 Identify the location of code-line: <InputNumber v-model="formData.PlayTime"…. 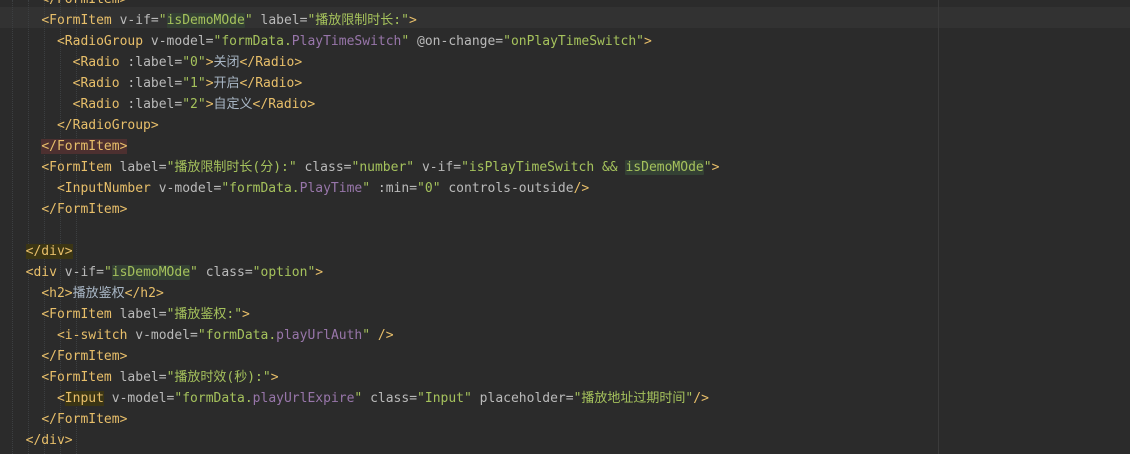
(299, 188).